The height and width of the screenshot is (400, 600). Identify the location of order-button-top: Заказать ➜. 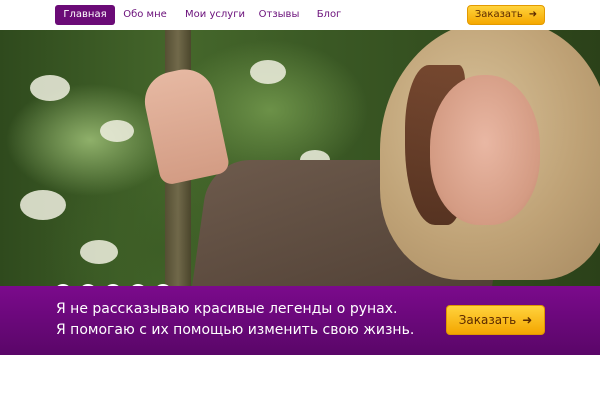
(506, 15).